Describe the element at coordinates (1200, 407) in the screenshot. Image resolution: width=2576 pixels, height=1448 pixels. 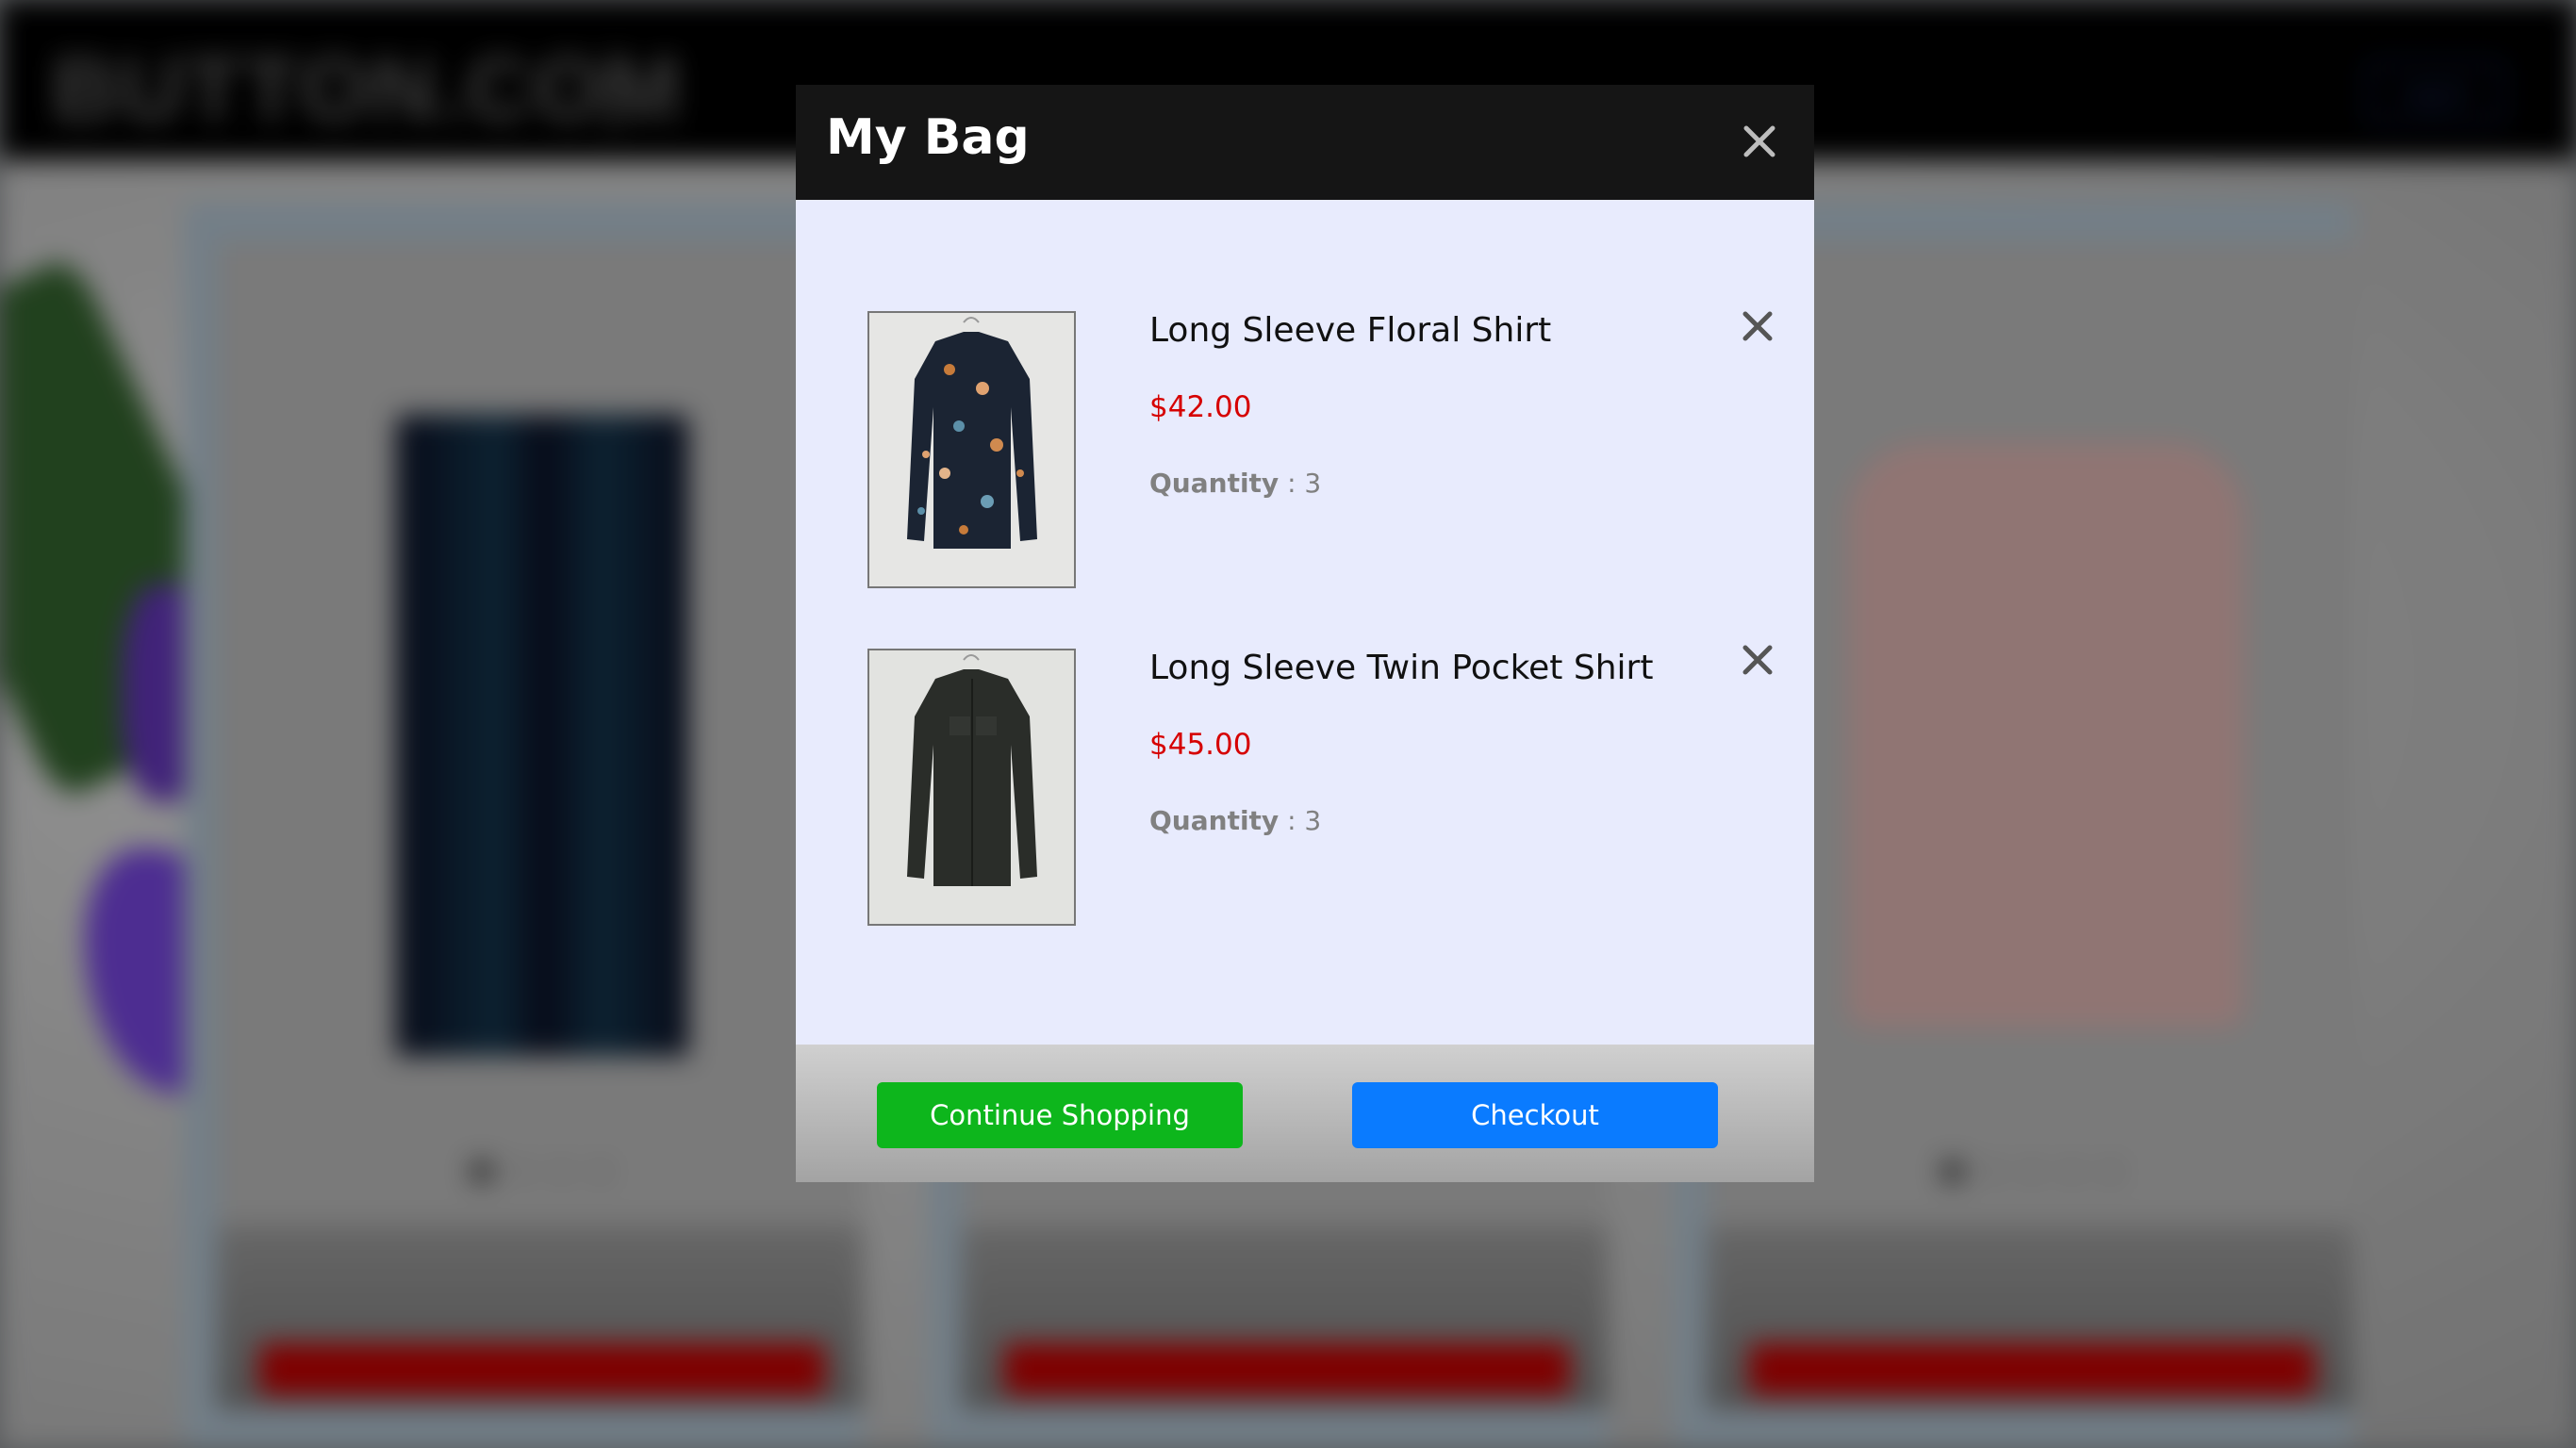
I see `item-price: $42.00` at that location.